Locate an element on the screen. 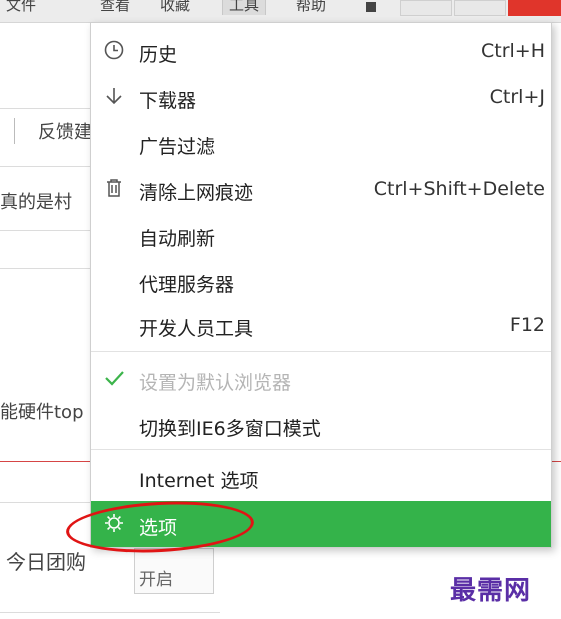 This screenshot has height=619, width=561. menu-item-label: 广告过滤 is located at coordinates (177, 147).